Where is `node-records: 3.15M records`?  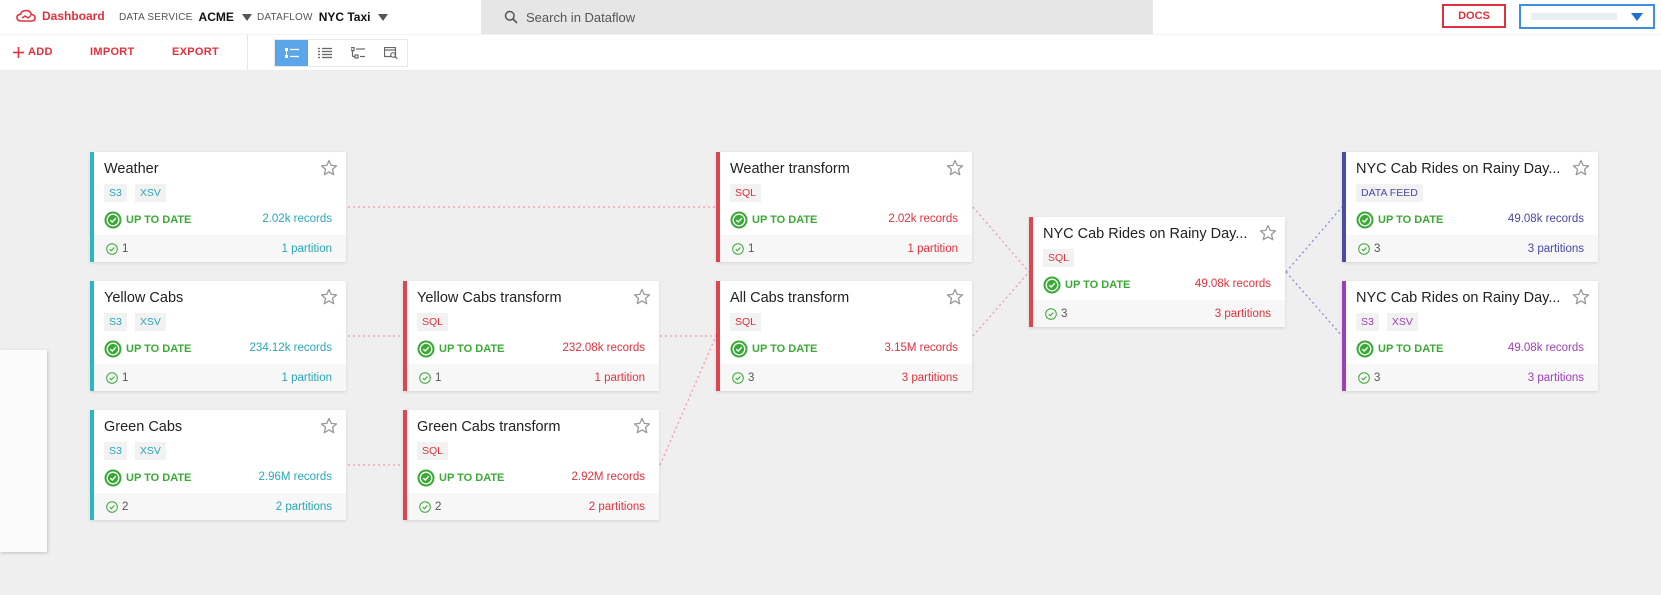
node-records: 3.15M records is located at coordinates (921, 348).